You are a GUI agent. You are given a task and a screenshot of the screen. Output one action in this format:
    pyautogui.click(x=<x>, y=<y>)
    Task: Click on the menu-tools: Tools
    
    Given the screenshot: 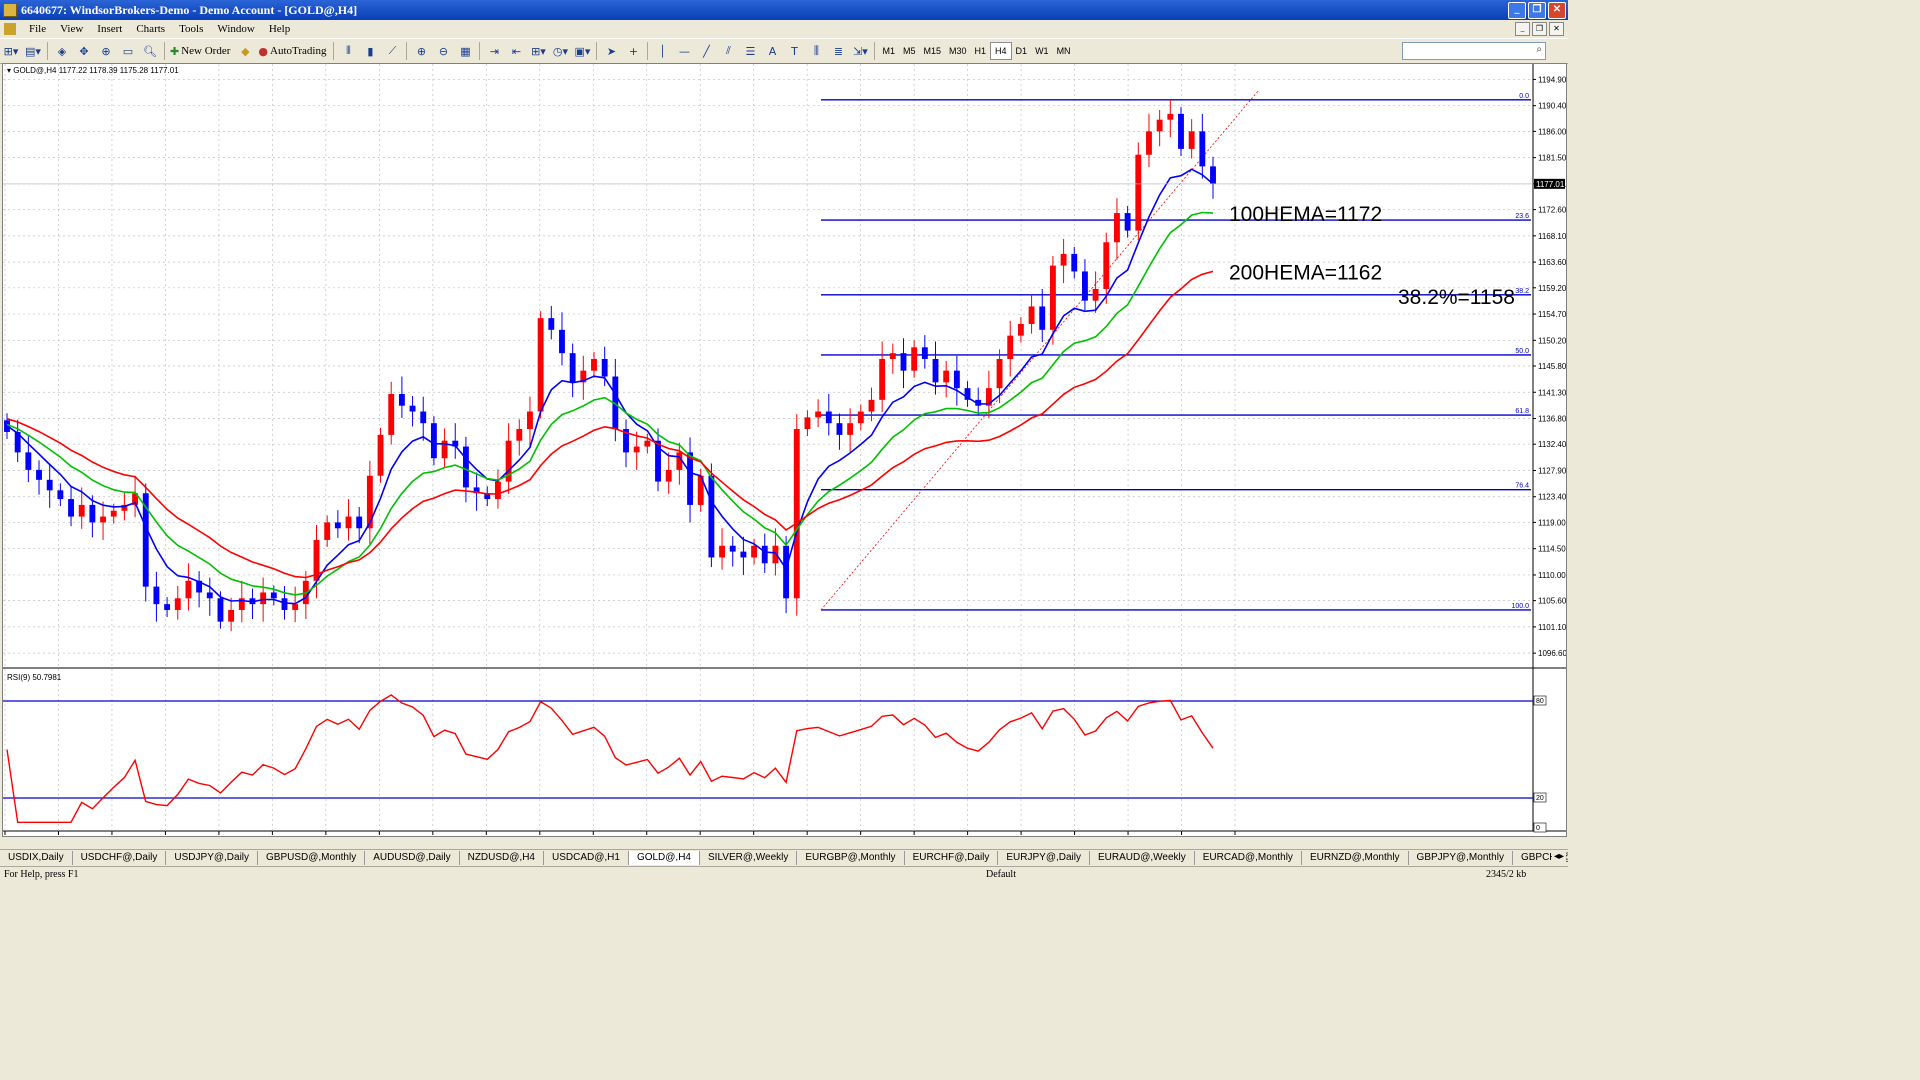 What is the action you would take?
    pyautogui.click(x=191, y=29)
    